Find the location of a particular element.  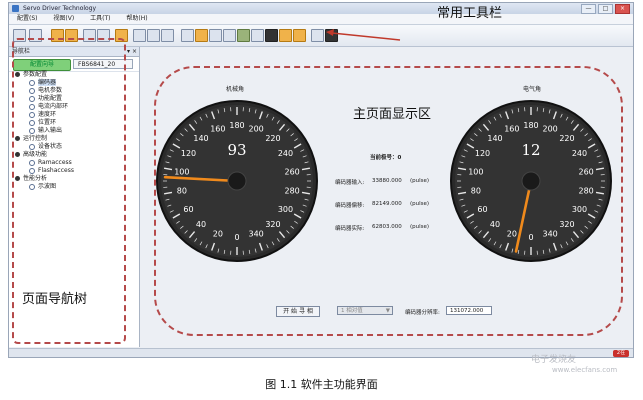

readout-value: 33880.000 is located at coordinates (387, 181).